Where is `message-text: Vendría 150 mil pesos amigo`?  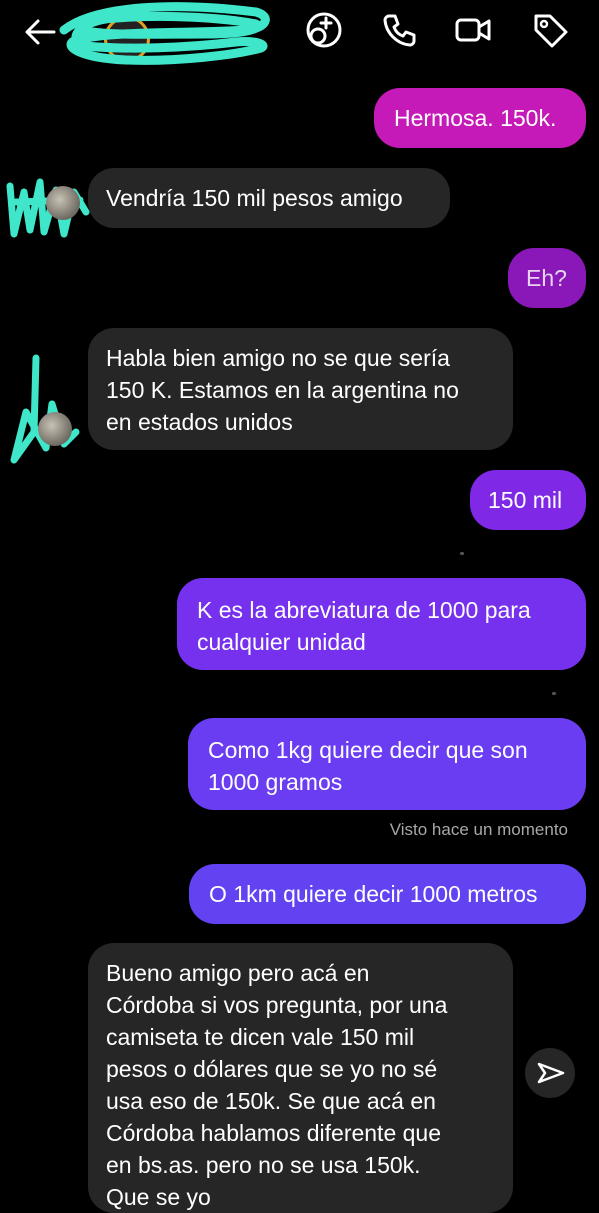
message-text: Vendría 150 mil pesos amigo is located at coordinates (254, 198).